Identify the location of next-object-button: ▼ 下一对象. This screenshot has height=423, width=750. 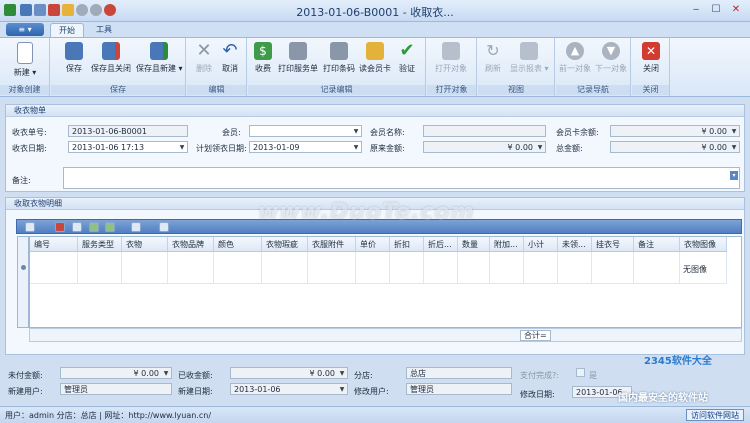
(611, 57).